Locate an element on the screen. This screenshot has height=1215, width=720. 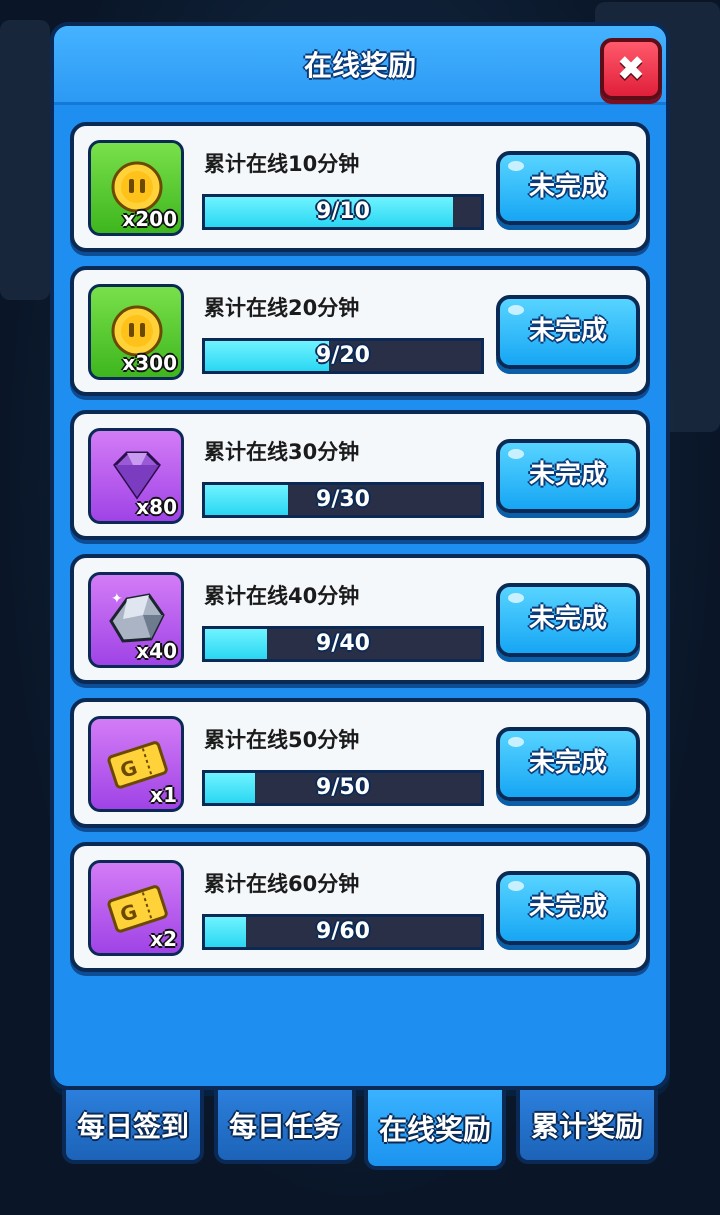
reward-count: x80 is located at coordinates (156, 507).